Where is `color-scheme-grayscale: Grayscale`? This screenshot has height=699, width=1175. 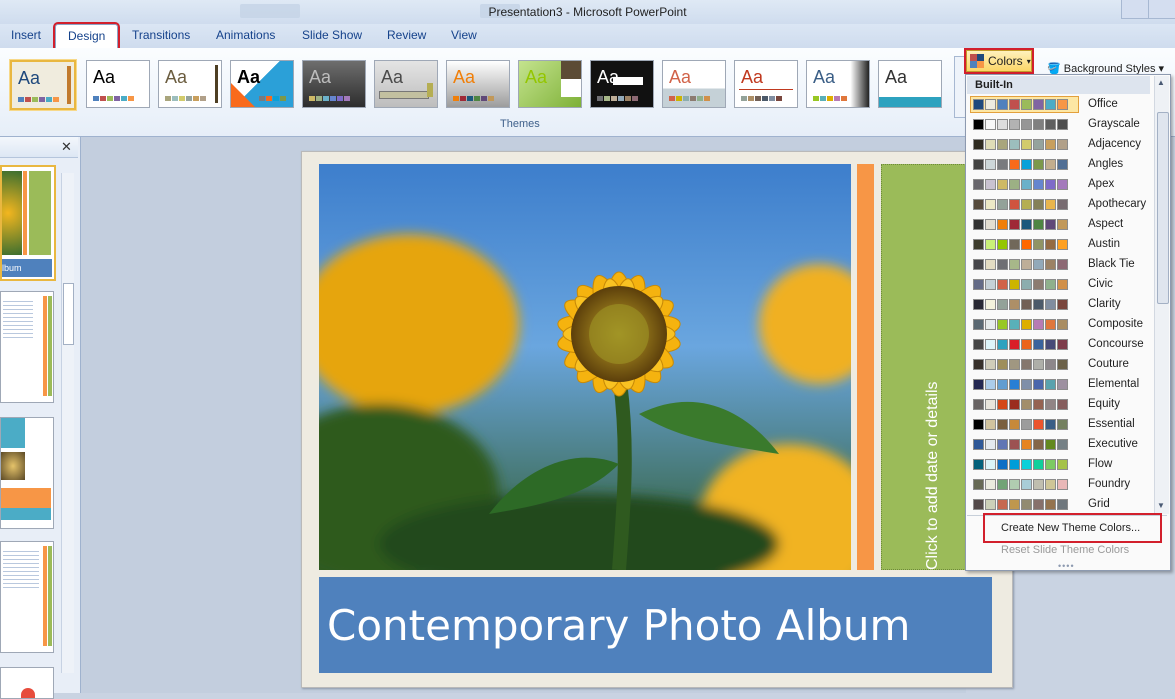 color-scheme-grayscale: Grayscale is located at coordinates (1060, 125).